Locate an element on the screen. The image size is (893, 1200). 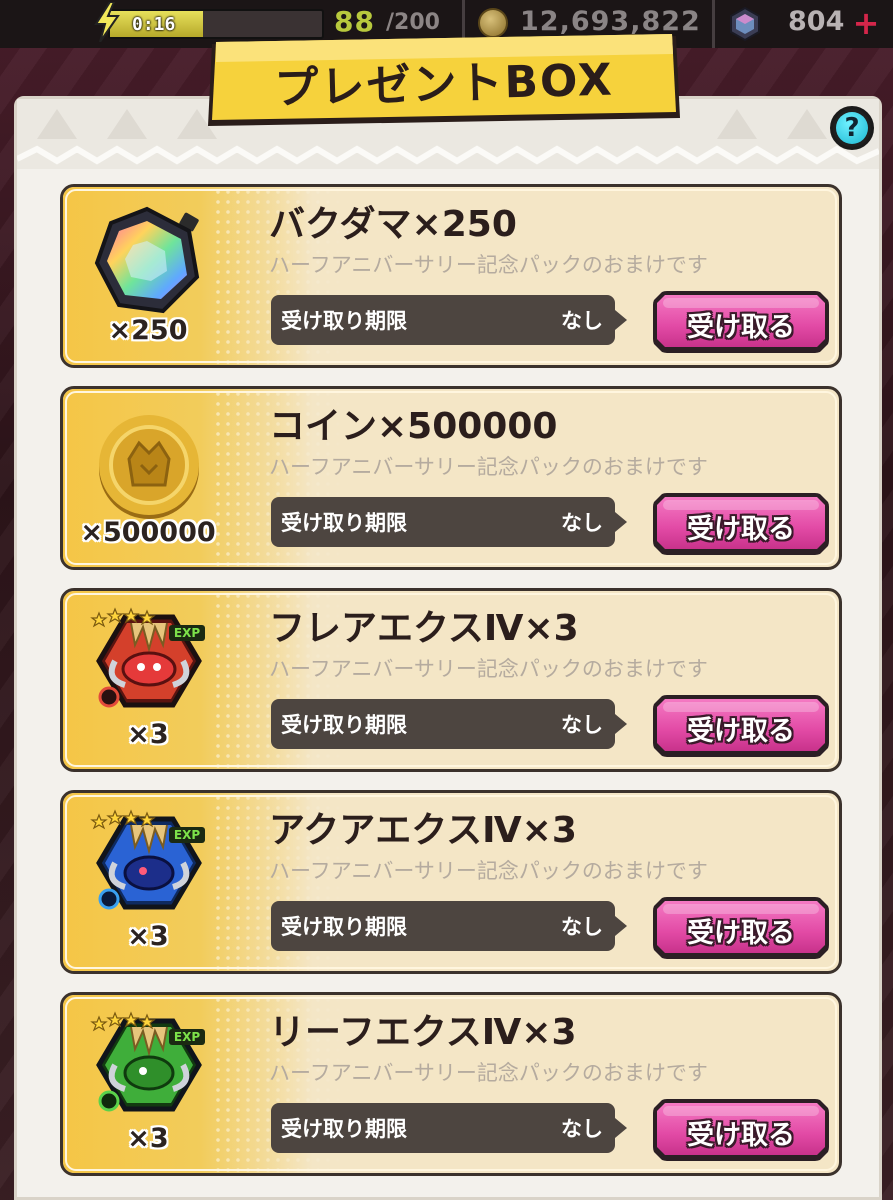
gem-total: 804 is located at coordinates (816, 21).